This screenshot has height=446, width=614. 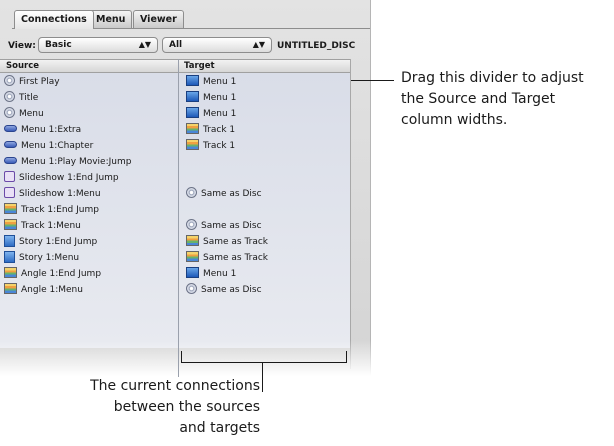 I want to click on source-cell: Menu 1:Chapter, so click(x=48, y=146).